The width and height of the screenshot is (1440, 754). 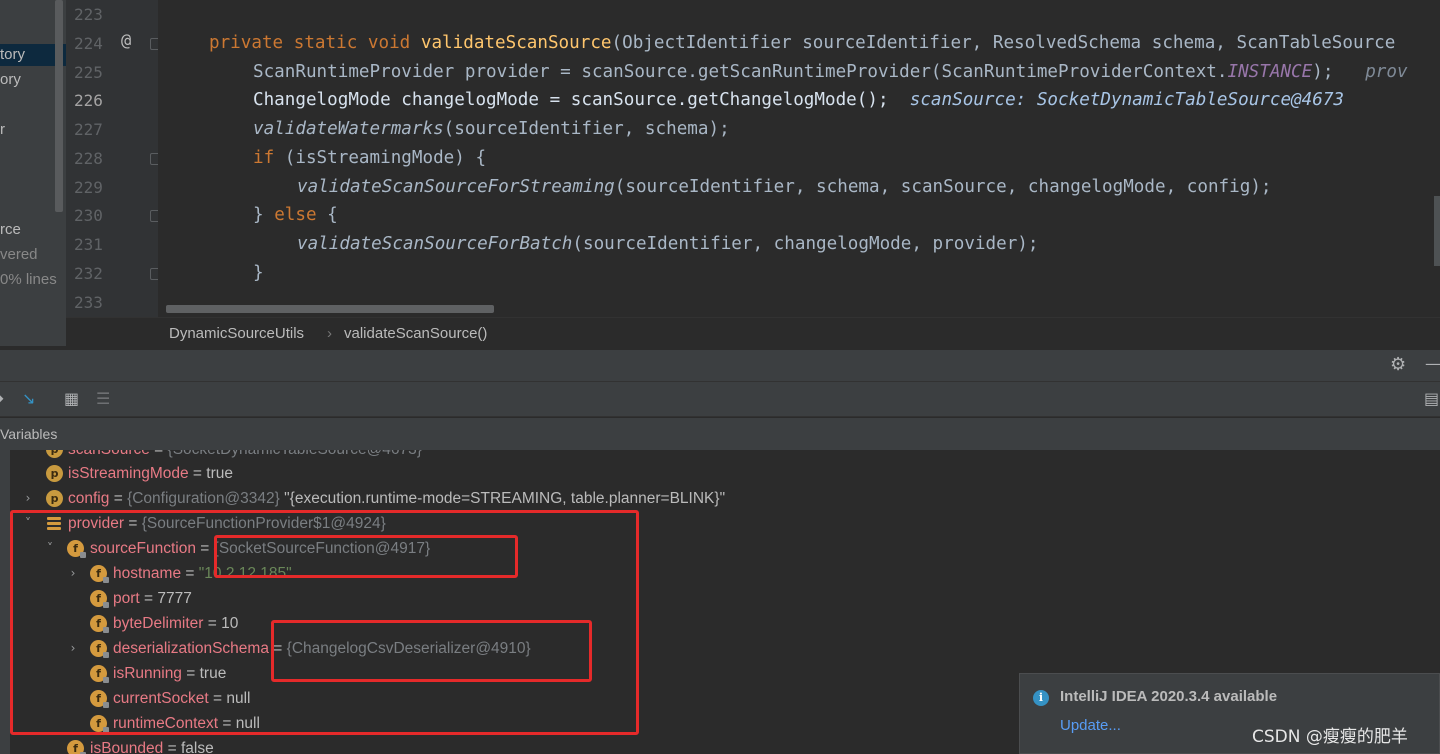 What do you see at coordinates (88, 273) in the screenshot?
I see `line-number: 232` at bounding box center [88, 273].